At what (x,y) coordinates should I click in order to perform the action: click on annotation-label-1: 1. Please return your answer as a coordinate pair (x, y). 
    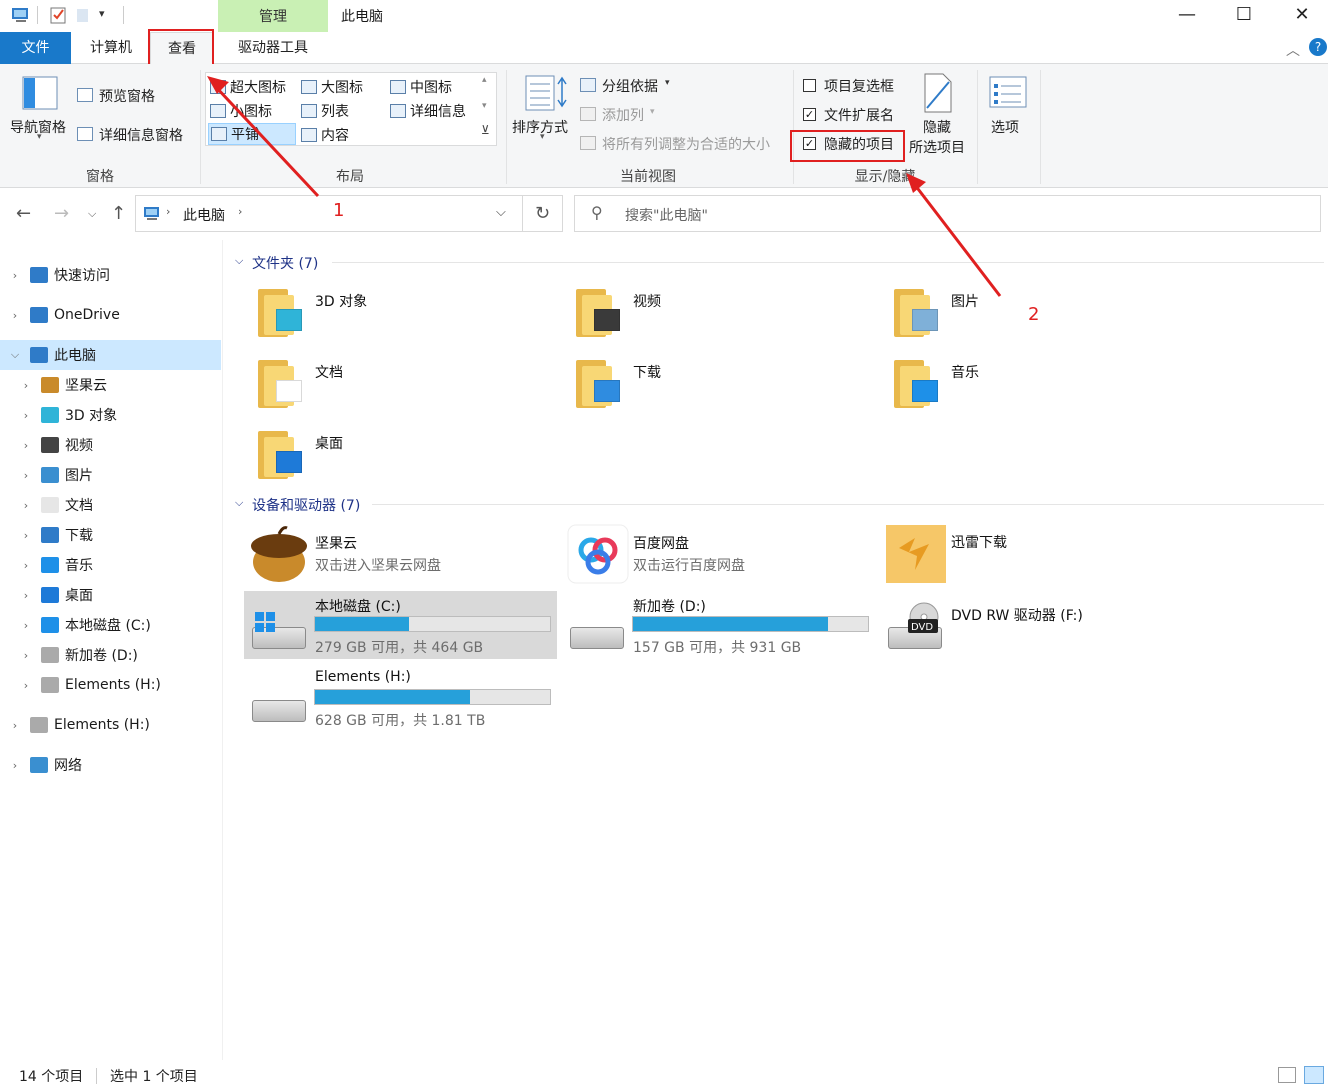
    Looking at the image, I should click on (339, 210).